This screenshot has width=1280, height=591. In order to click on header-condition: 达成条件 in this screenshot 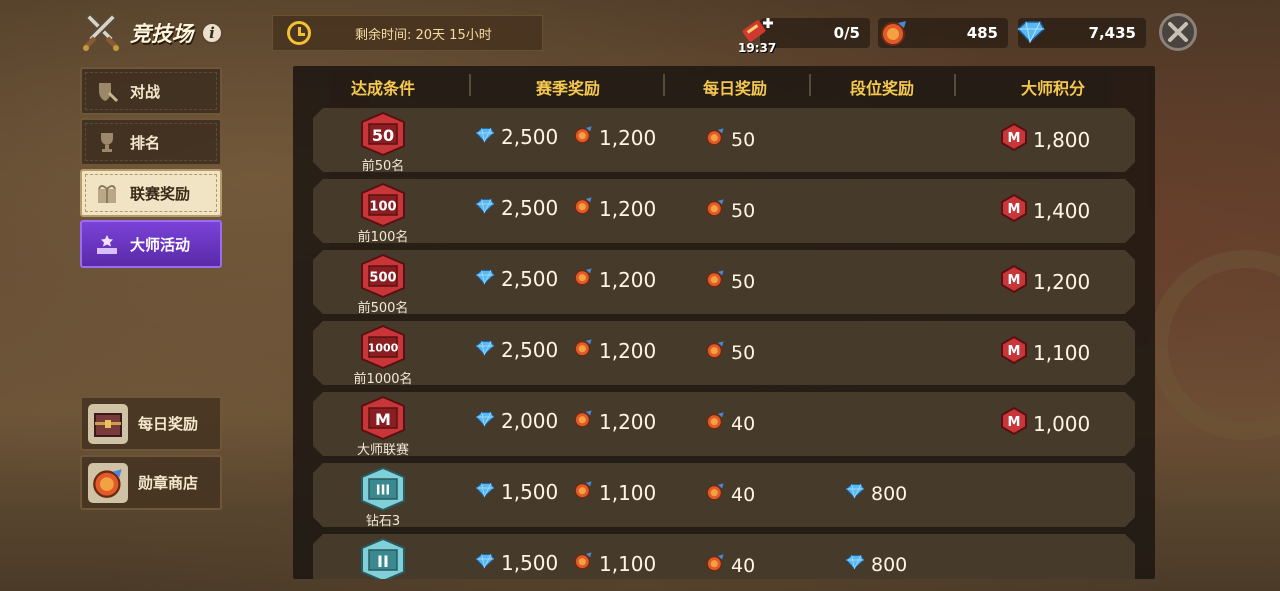, I will do `click(382, 88)`.